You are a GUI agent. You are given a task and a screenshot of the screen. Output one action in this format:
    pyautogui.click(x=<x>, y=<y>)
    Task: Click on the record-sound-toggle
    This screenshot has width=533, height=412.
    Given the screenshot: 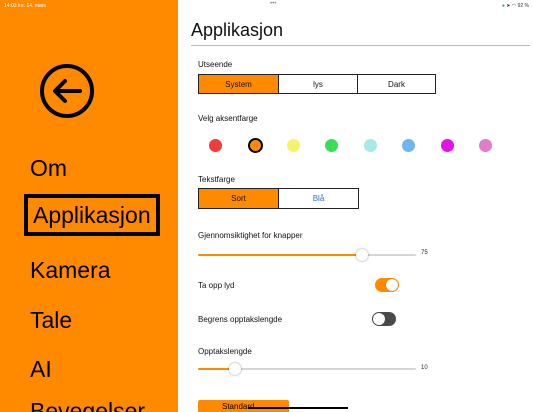 What is the action you would take?
    pyautogui.click(x=387, y=285)
    